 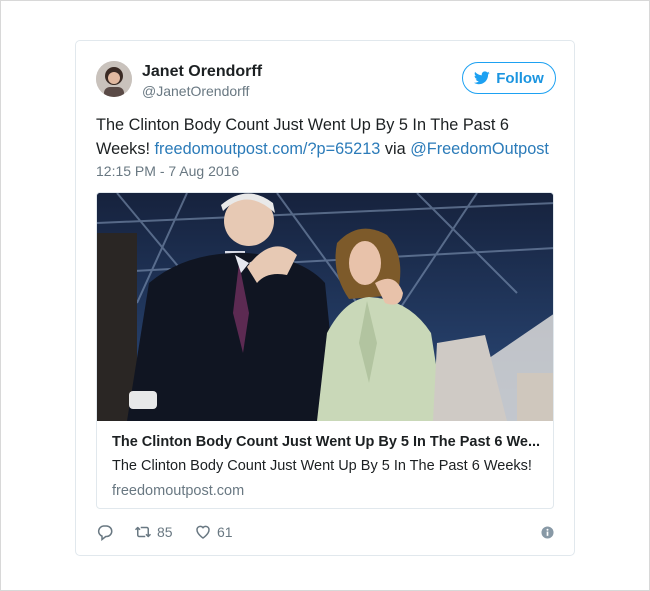 I want to click on like-count: 61, so click(x=225, y=532).